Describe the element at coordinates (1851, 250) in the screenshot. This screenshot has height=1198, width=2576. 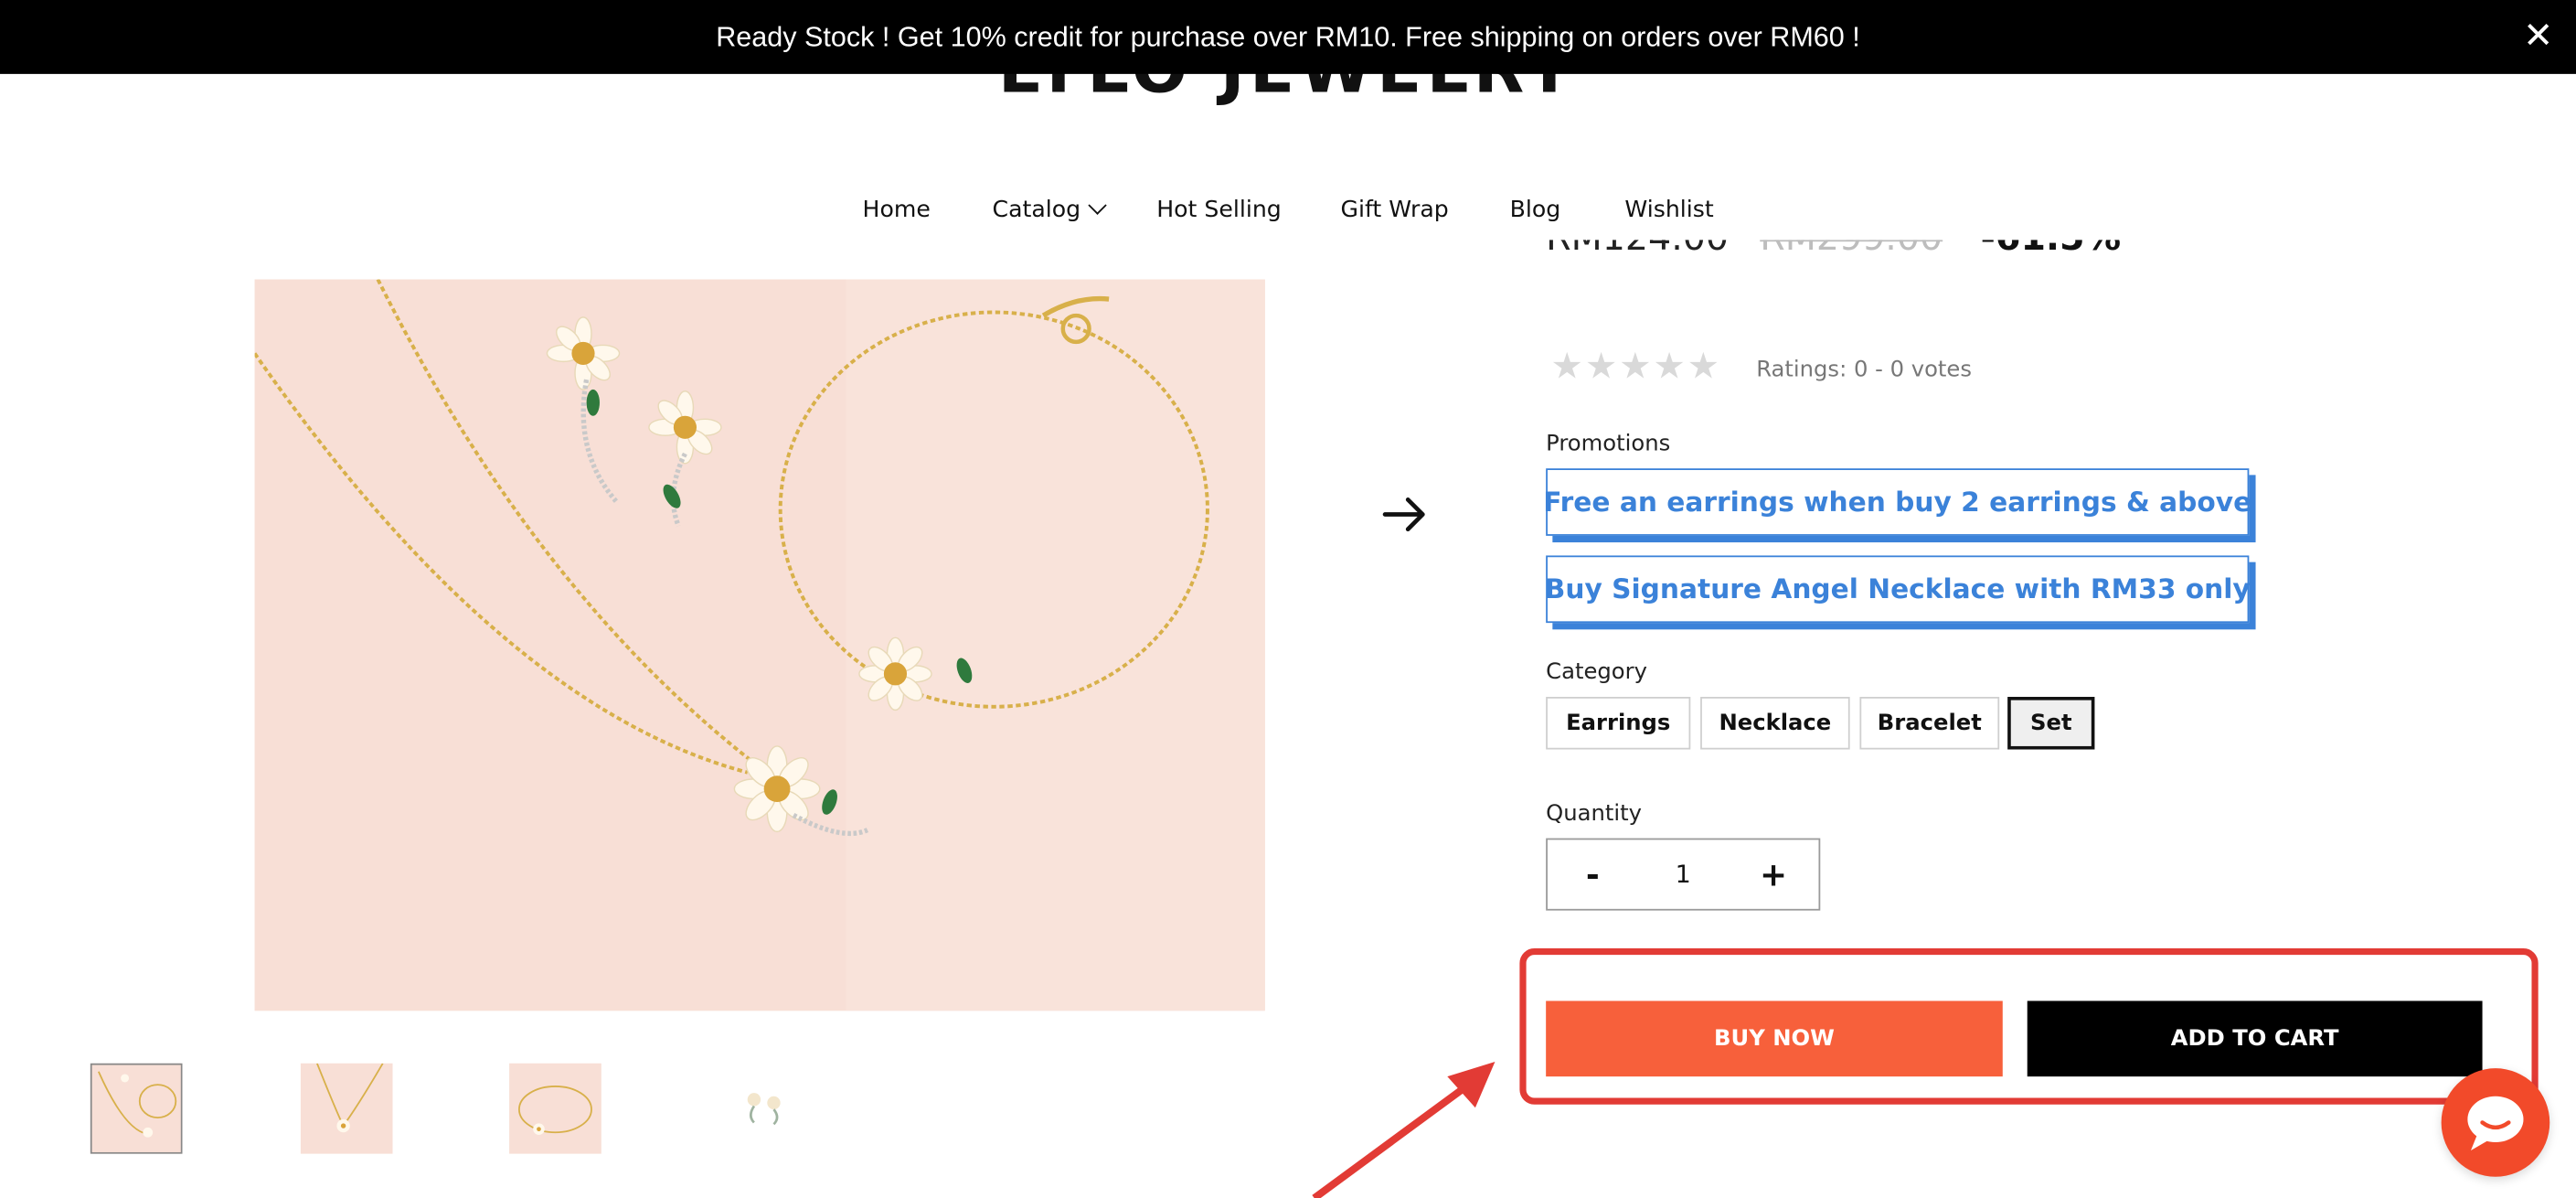
I see `price-original: RM299.00` at that location.